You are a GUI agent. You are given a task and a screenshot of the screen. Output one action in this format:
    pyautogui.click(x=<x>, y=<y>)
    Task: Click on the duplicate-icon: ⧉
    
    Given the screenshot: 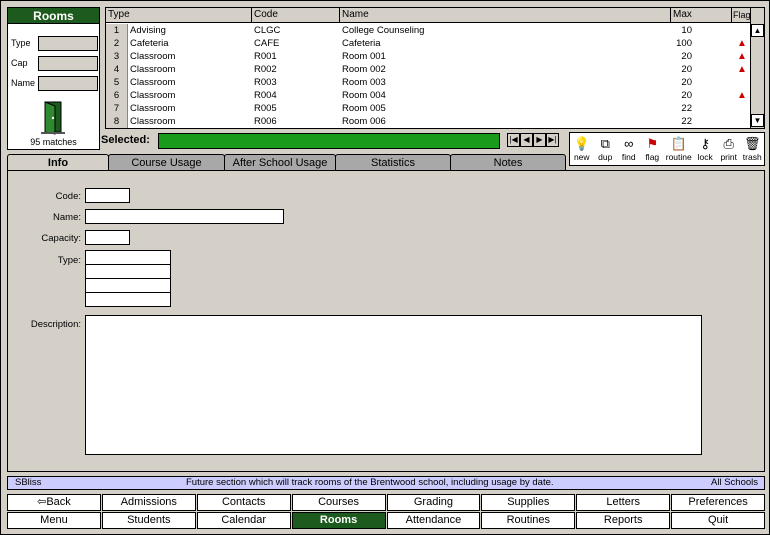 What is the action you would take?
    pyautogui.click(x=605, y=143)
    